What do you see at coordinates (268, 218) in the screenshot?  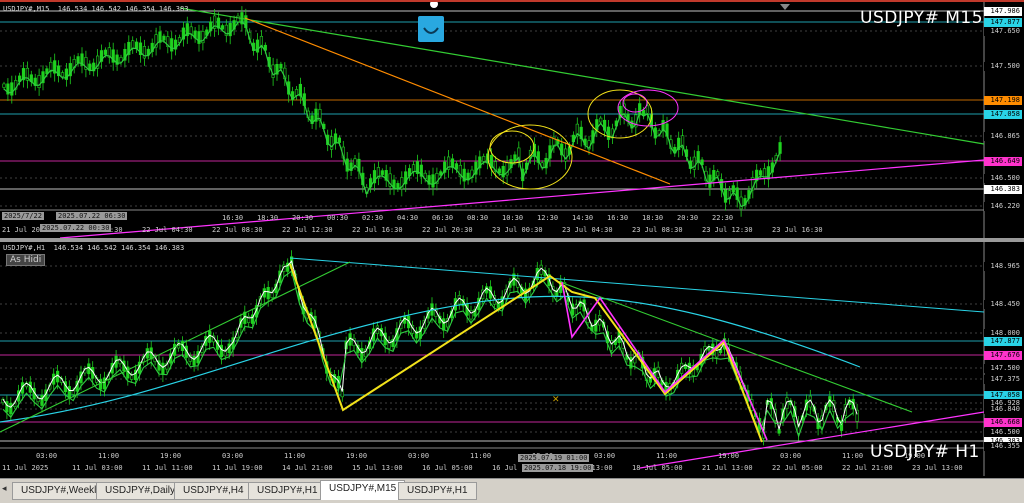 I see `m15-time-sublabel: 18:30` at bounding box center [268, 218].